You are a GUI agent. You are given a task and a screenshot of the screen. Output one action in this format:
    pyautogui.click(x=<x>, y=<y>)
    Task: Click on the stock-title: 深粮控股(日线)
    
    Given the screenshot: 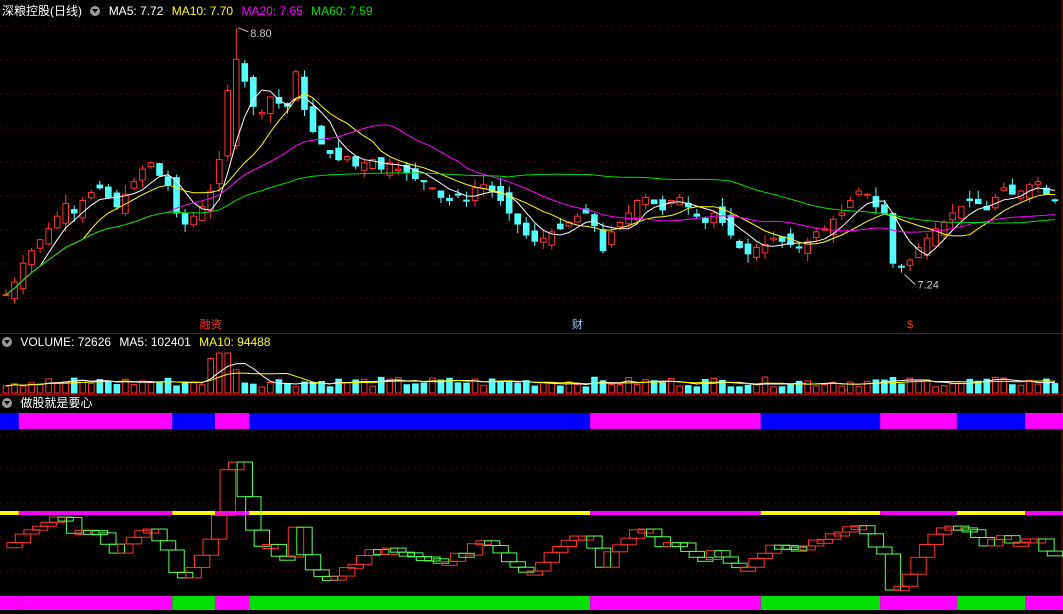 What is the action you would take?
    pyautogui.click(x=42, y=11)
    